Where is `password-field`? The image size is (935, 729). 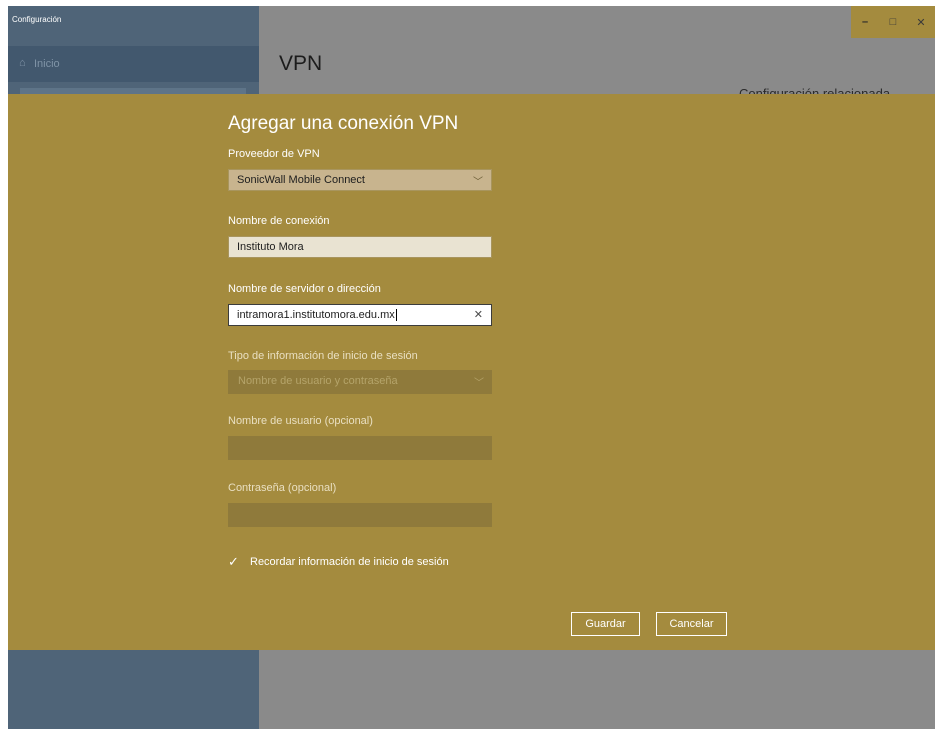
password-field is located at coordinates (360, 515).